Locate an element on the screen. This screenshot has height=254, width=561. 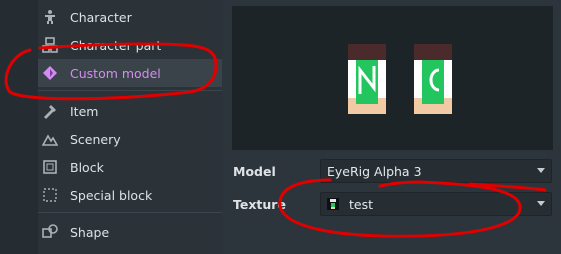
sidebar-item-block: Block is located at coordinates (130, 167).